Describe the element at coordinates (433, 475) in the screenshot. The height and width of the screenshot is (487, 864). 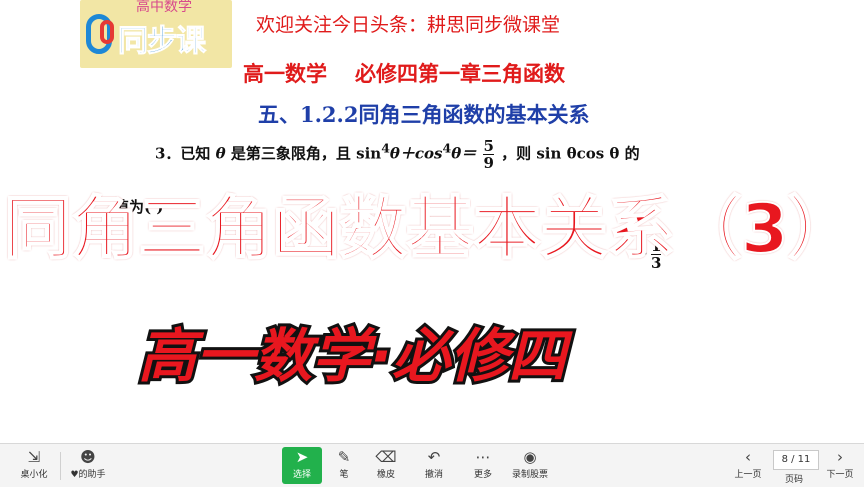
I see `undo-label: 撤消` at that location.